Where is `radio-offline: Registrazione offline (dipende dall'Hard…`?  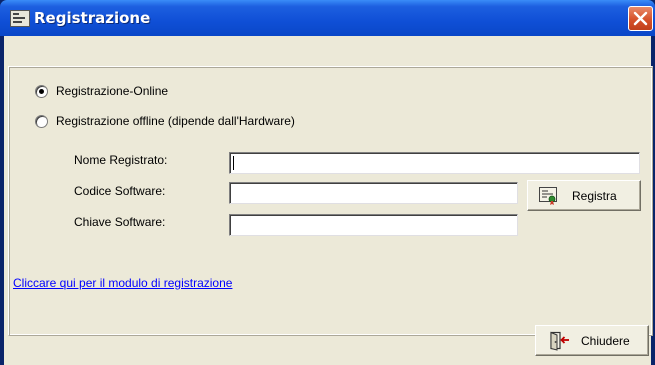 radio-offline: Registrazione offline (dipende dall'Hard… is located at coordinates (165, 121).